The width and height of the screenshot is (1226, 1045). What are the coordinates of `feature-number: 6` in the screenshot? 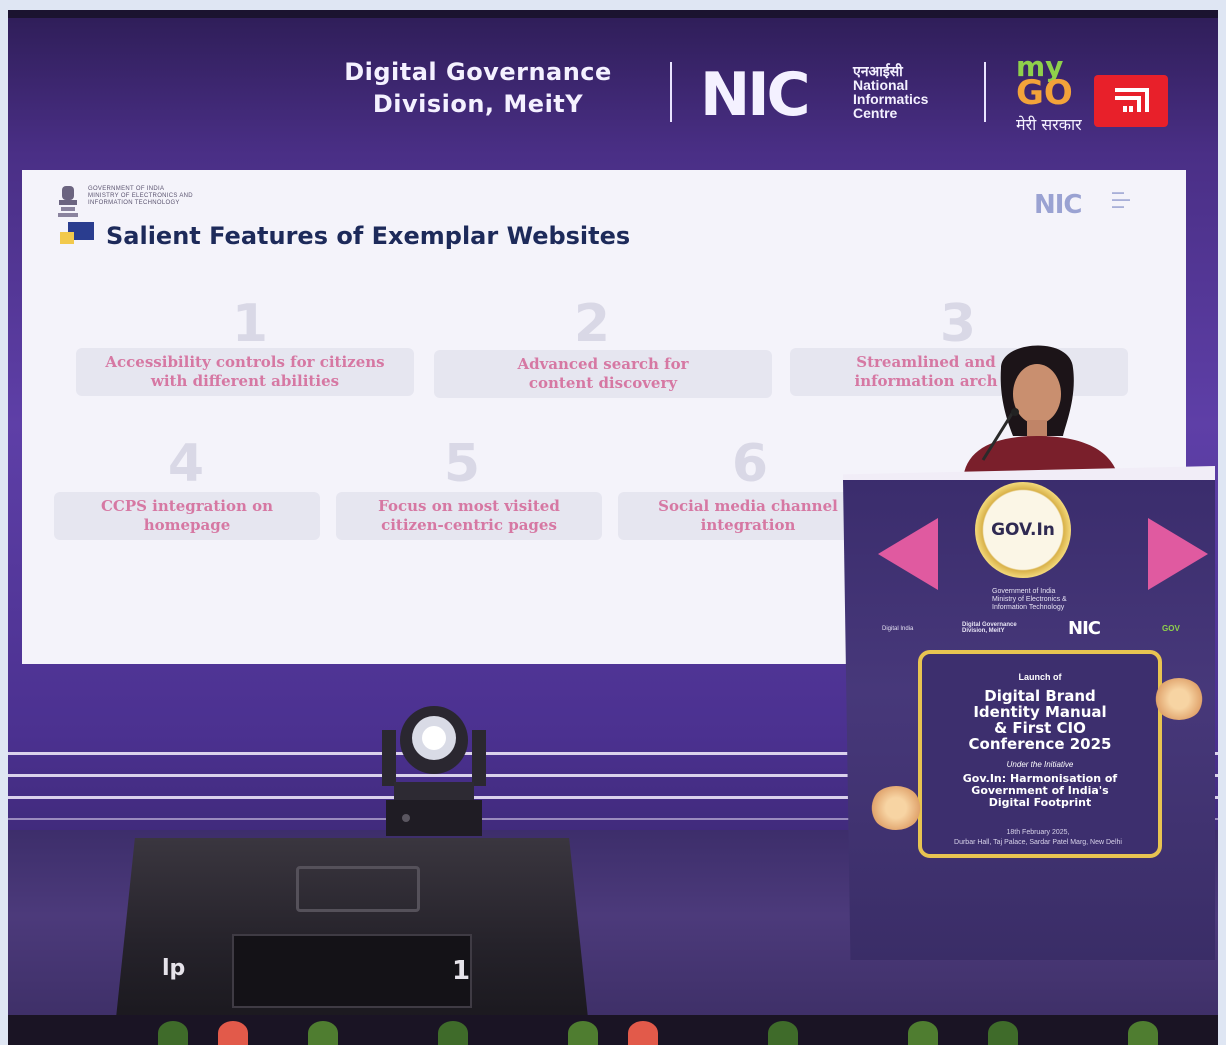 It's located at (750, 464).